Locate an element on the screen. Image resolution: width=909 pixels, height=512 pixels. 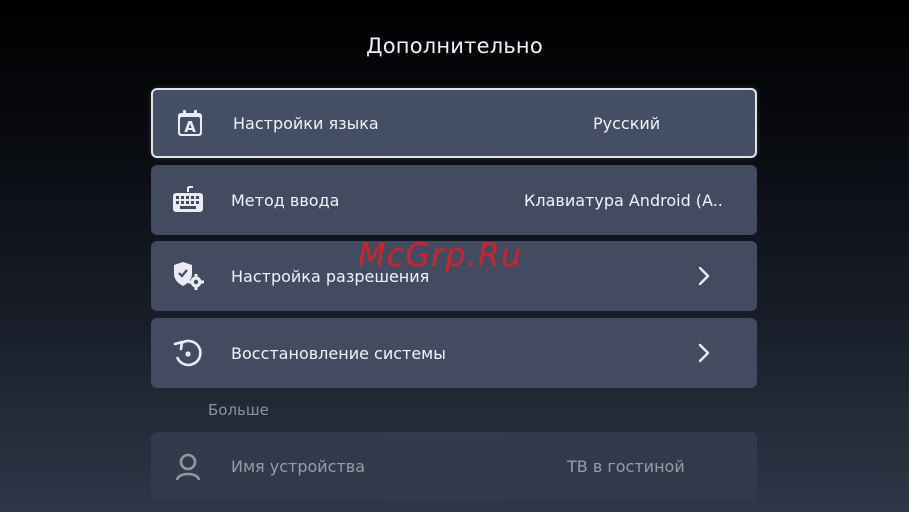
menu-item-value: Клавиатура Android (A.. is located at coordinates (623, 200).